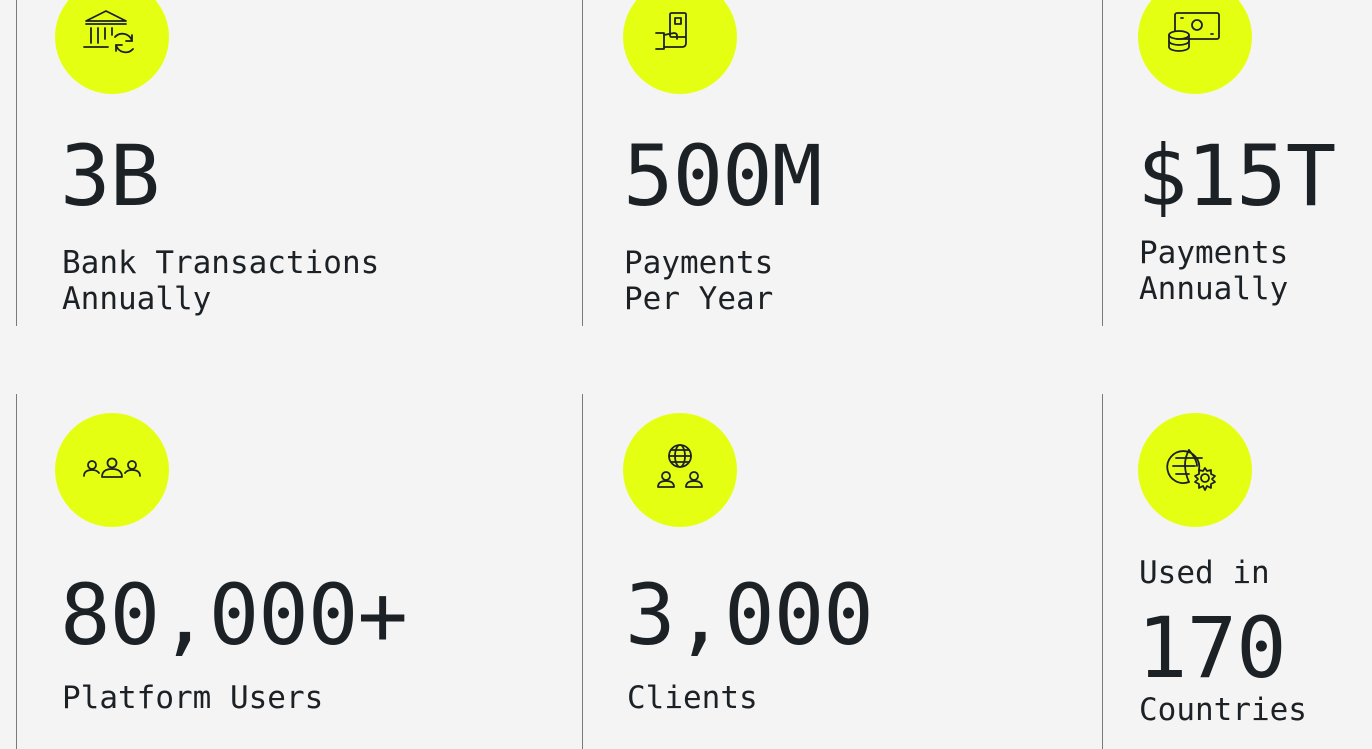  I want to click on stat-label: Payments Annually, so click(1214, 271).